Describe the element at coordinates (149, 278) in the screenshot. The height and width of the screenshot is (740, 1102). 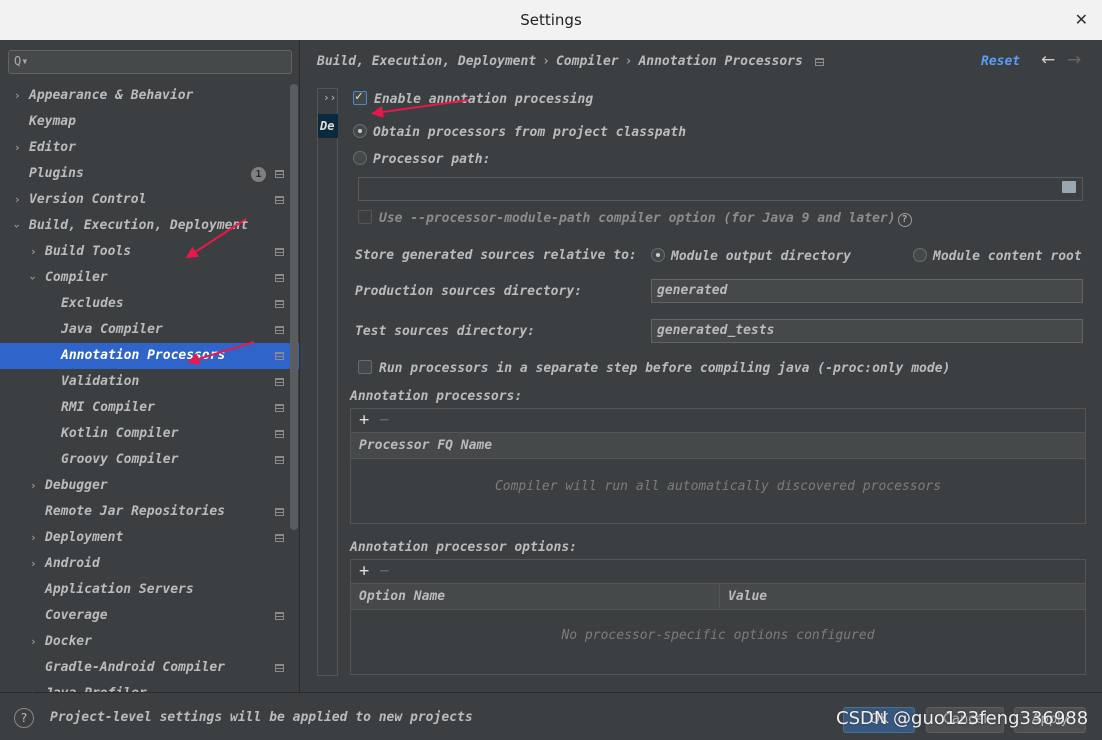
I see `tree-item-compiler: › Compiler` at that location.